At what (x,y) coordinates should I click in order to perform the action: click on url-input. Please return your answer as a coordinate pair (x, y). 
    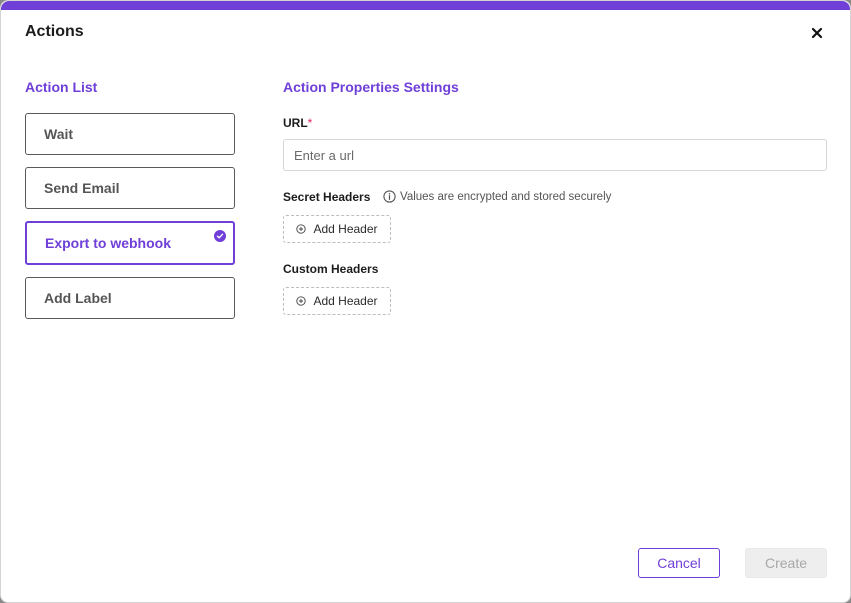
    Looking at the image, I should click on (555, 155).